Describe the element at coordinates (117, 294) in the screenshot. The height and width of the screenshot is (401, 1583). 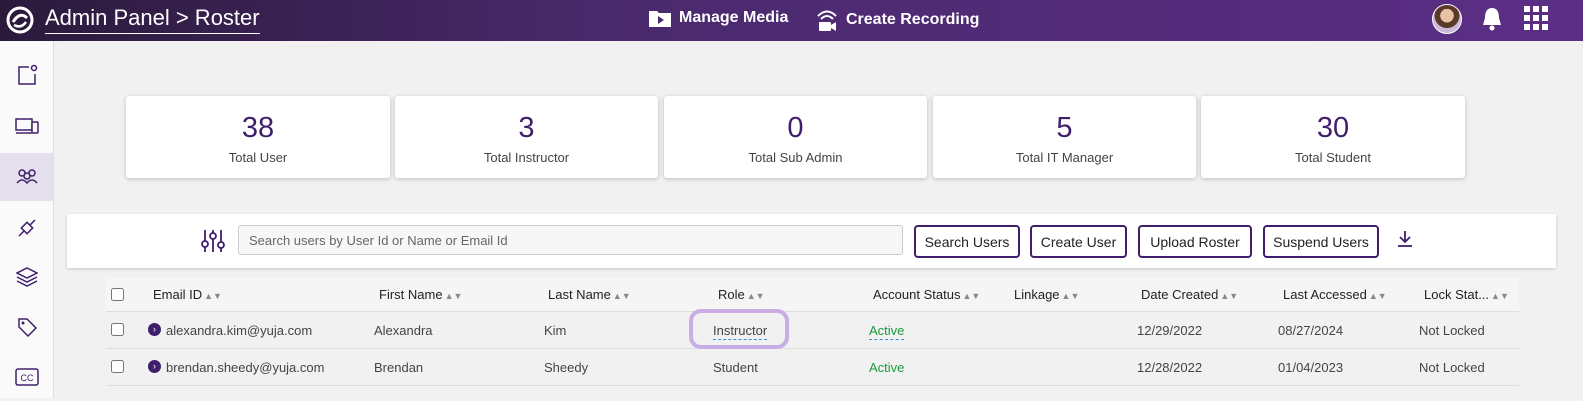
I see `select-all-checkbox` at that location.